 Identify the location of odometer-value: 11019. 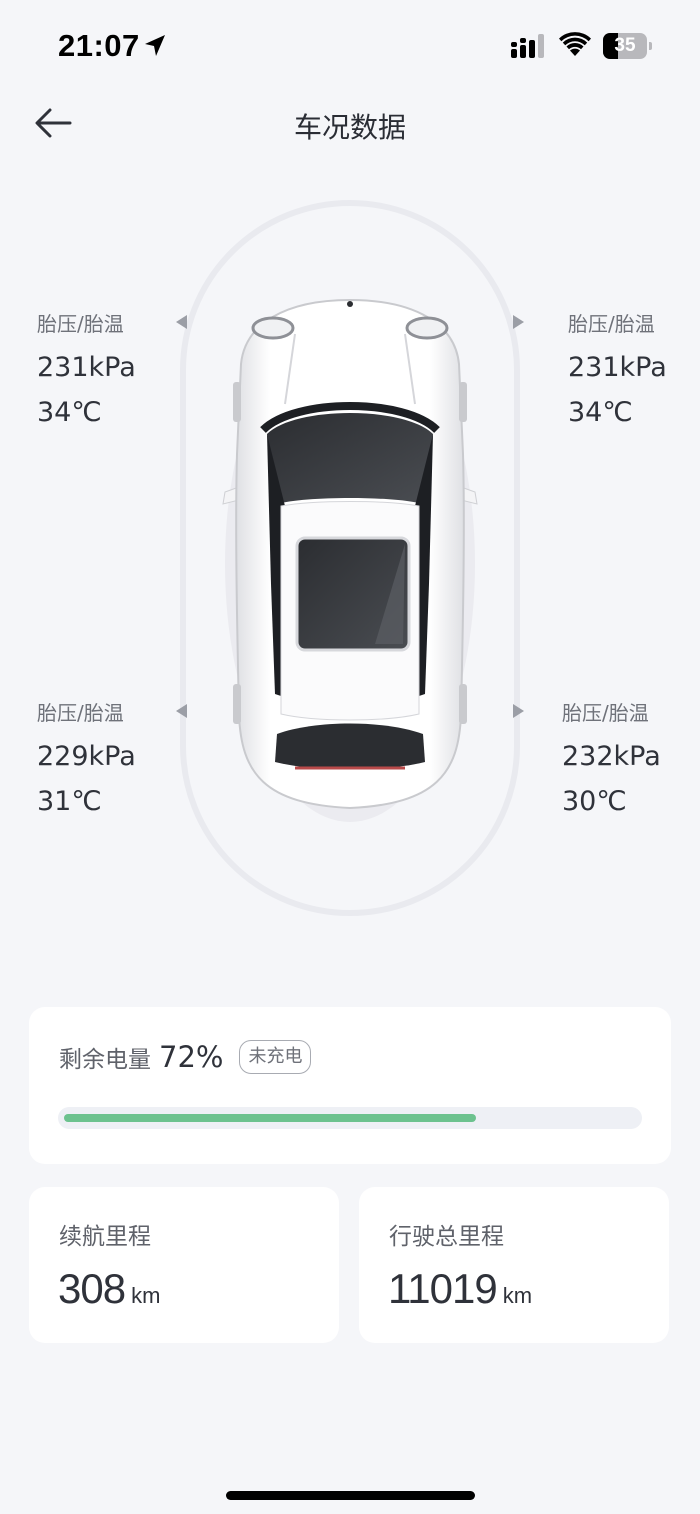
(443, 1288).